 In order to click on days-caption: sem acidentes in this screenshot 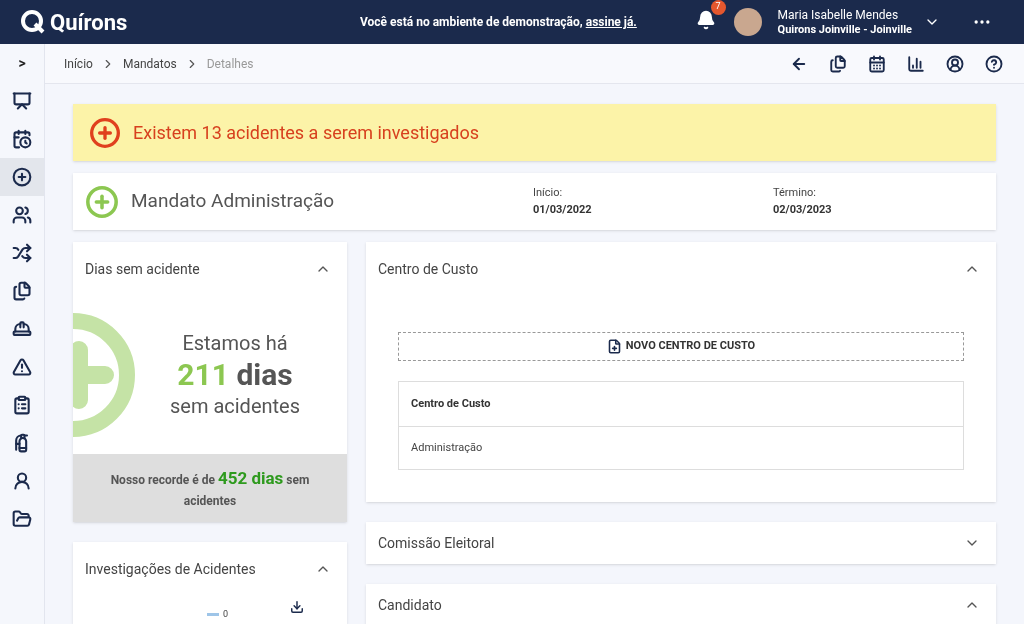, I will do `click(234, 406)`.